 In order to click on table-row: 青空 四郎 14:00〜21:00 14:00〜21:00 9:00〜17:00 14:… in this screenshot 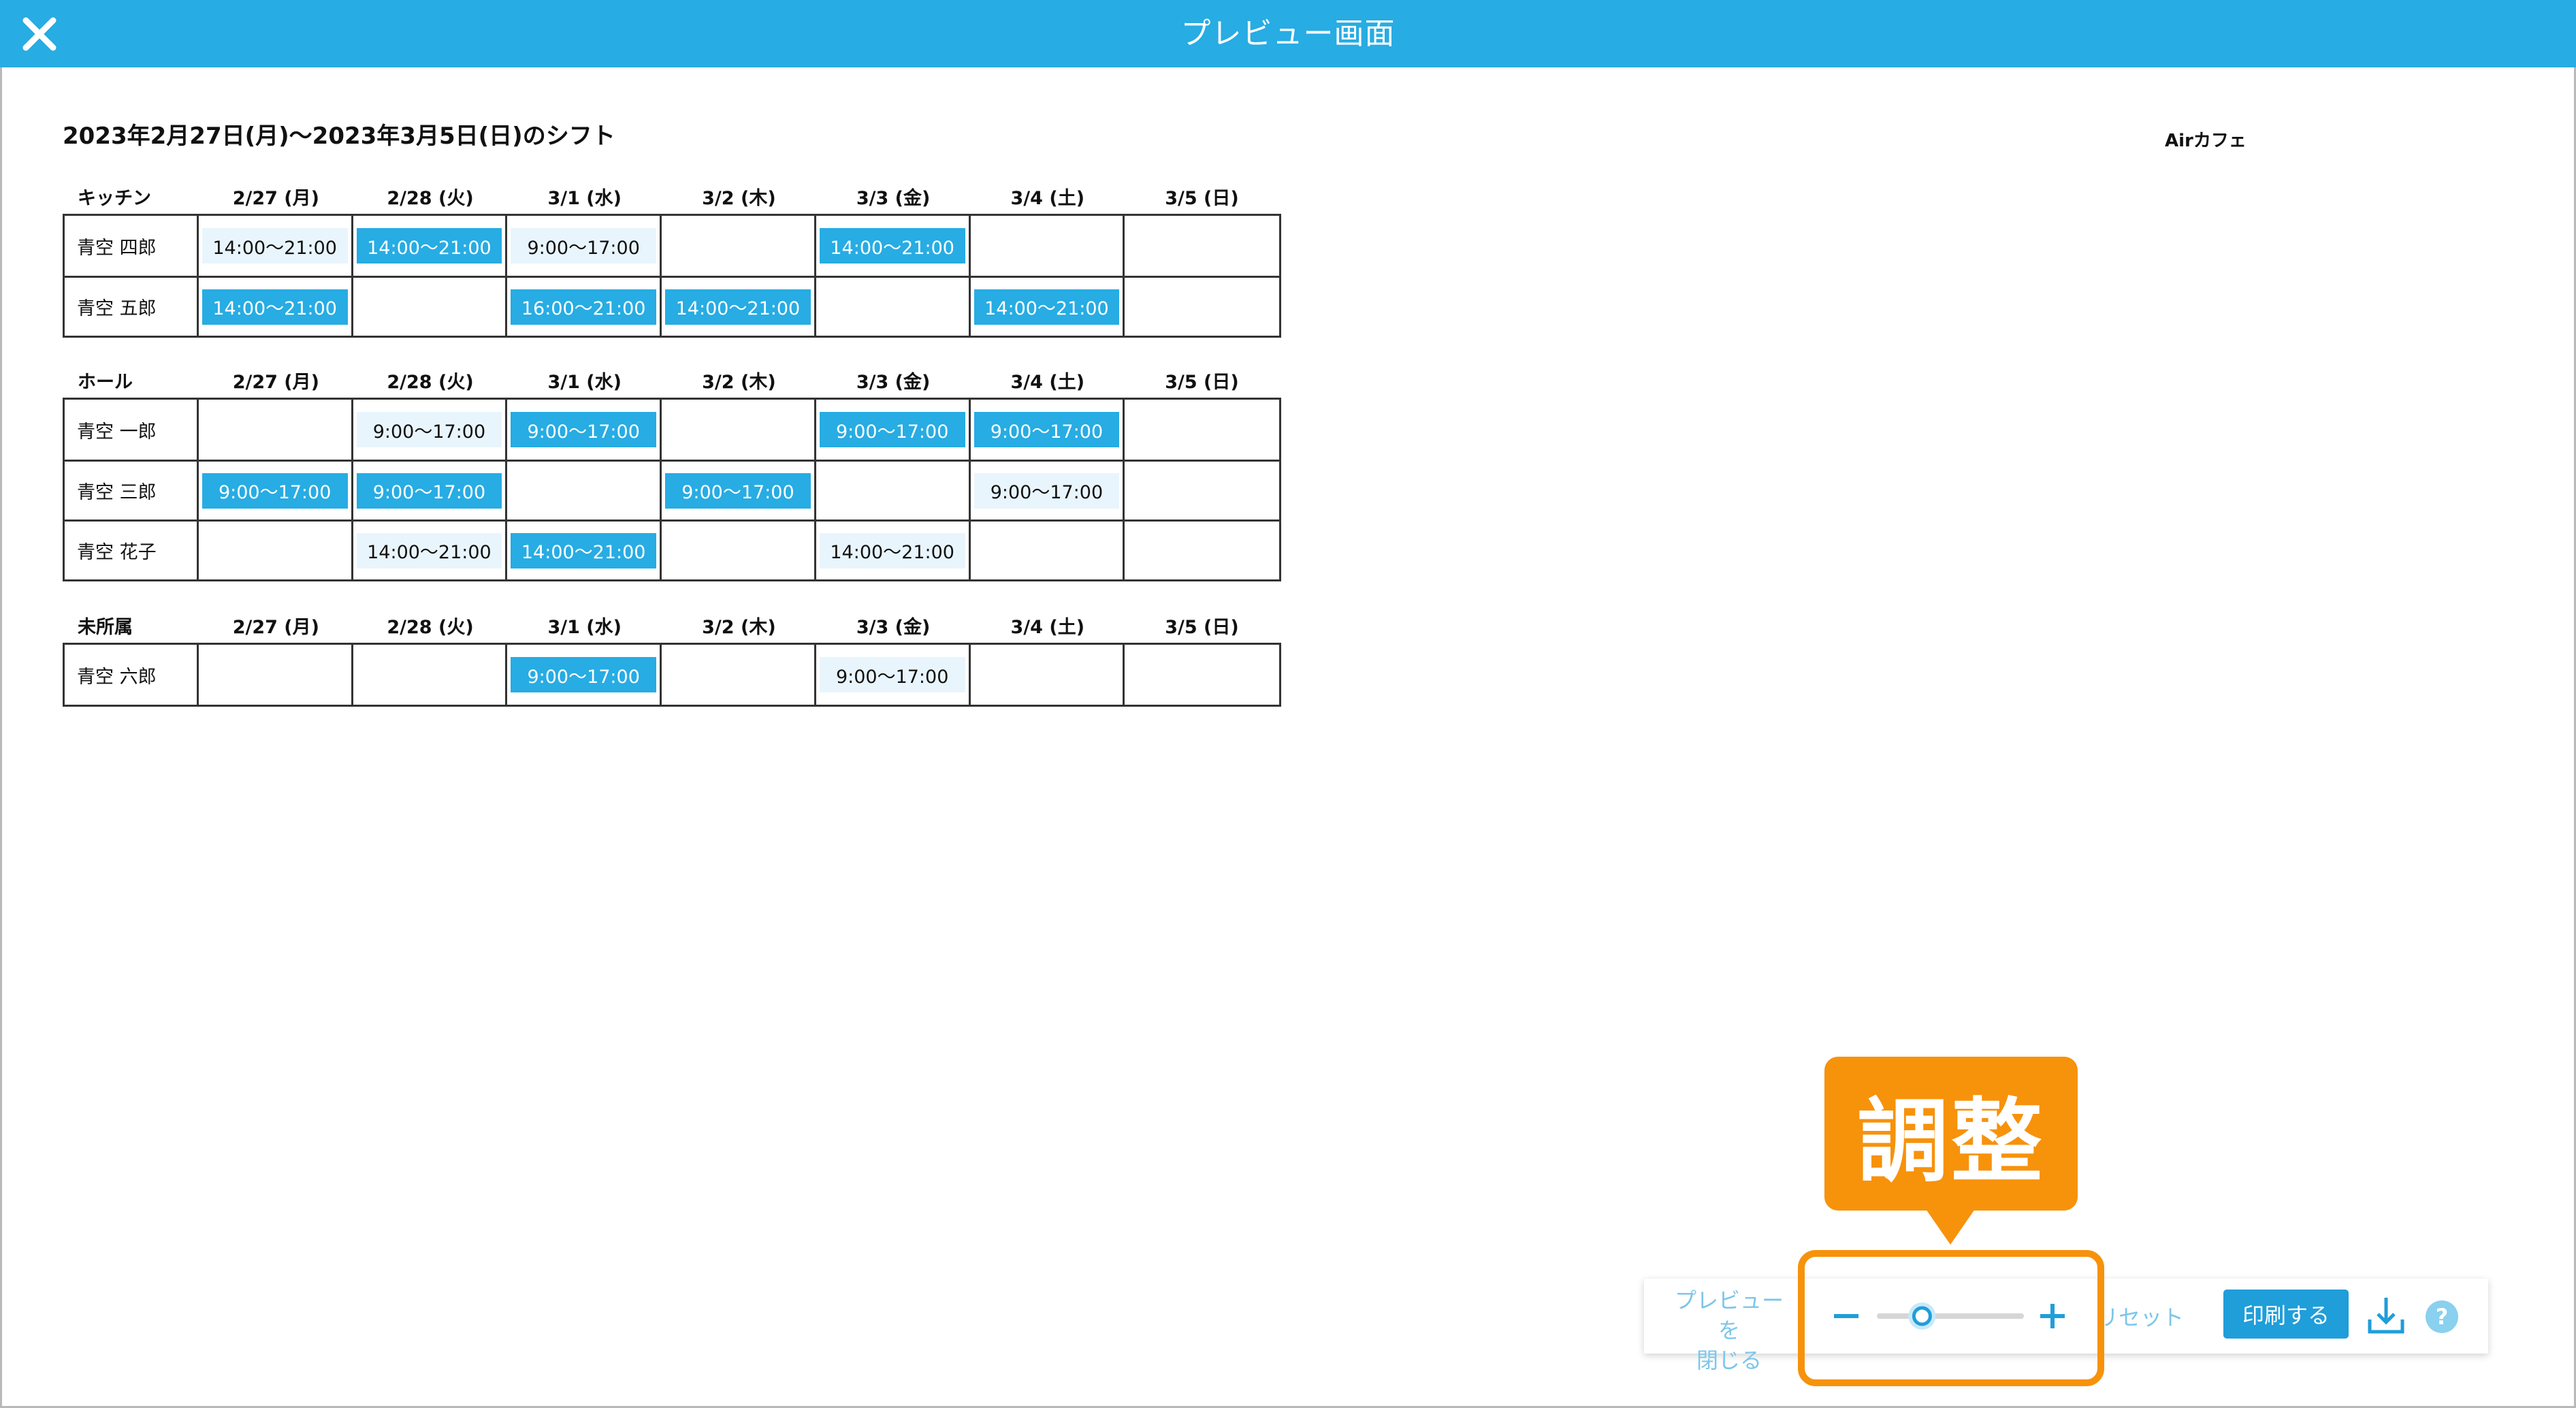, I will do `click(672, 246)`.